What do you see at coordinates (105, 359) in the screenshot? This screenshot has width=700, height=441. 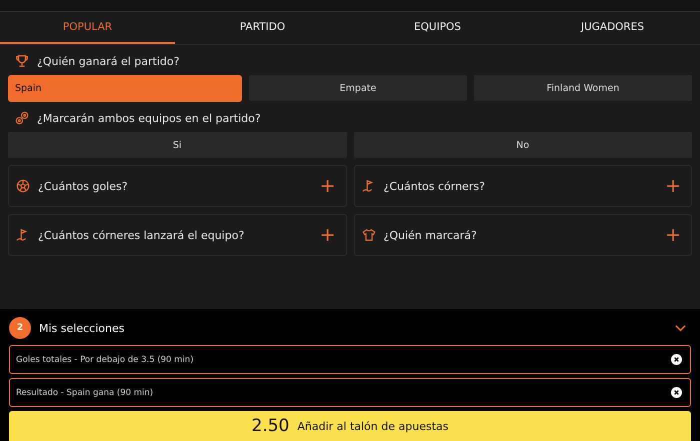 I see `selection-text: Goles totales - Por debajo de 3.5 (90 min)` at bounding box center [105, 359].